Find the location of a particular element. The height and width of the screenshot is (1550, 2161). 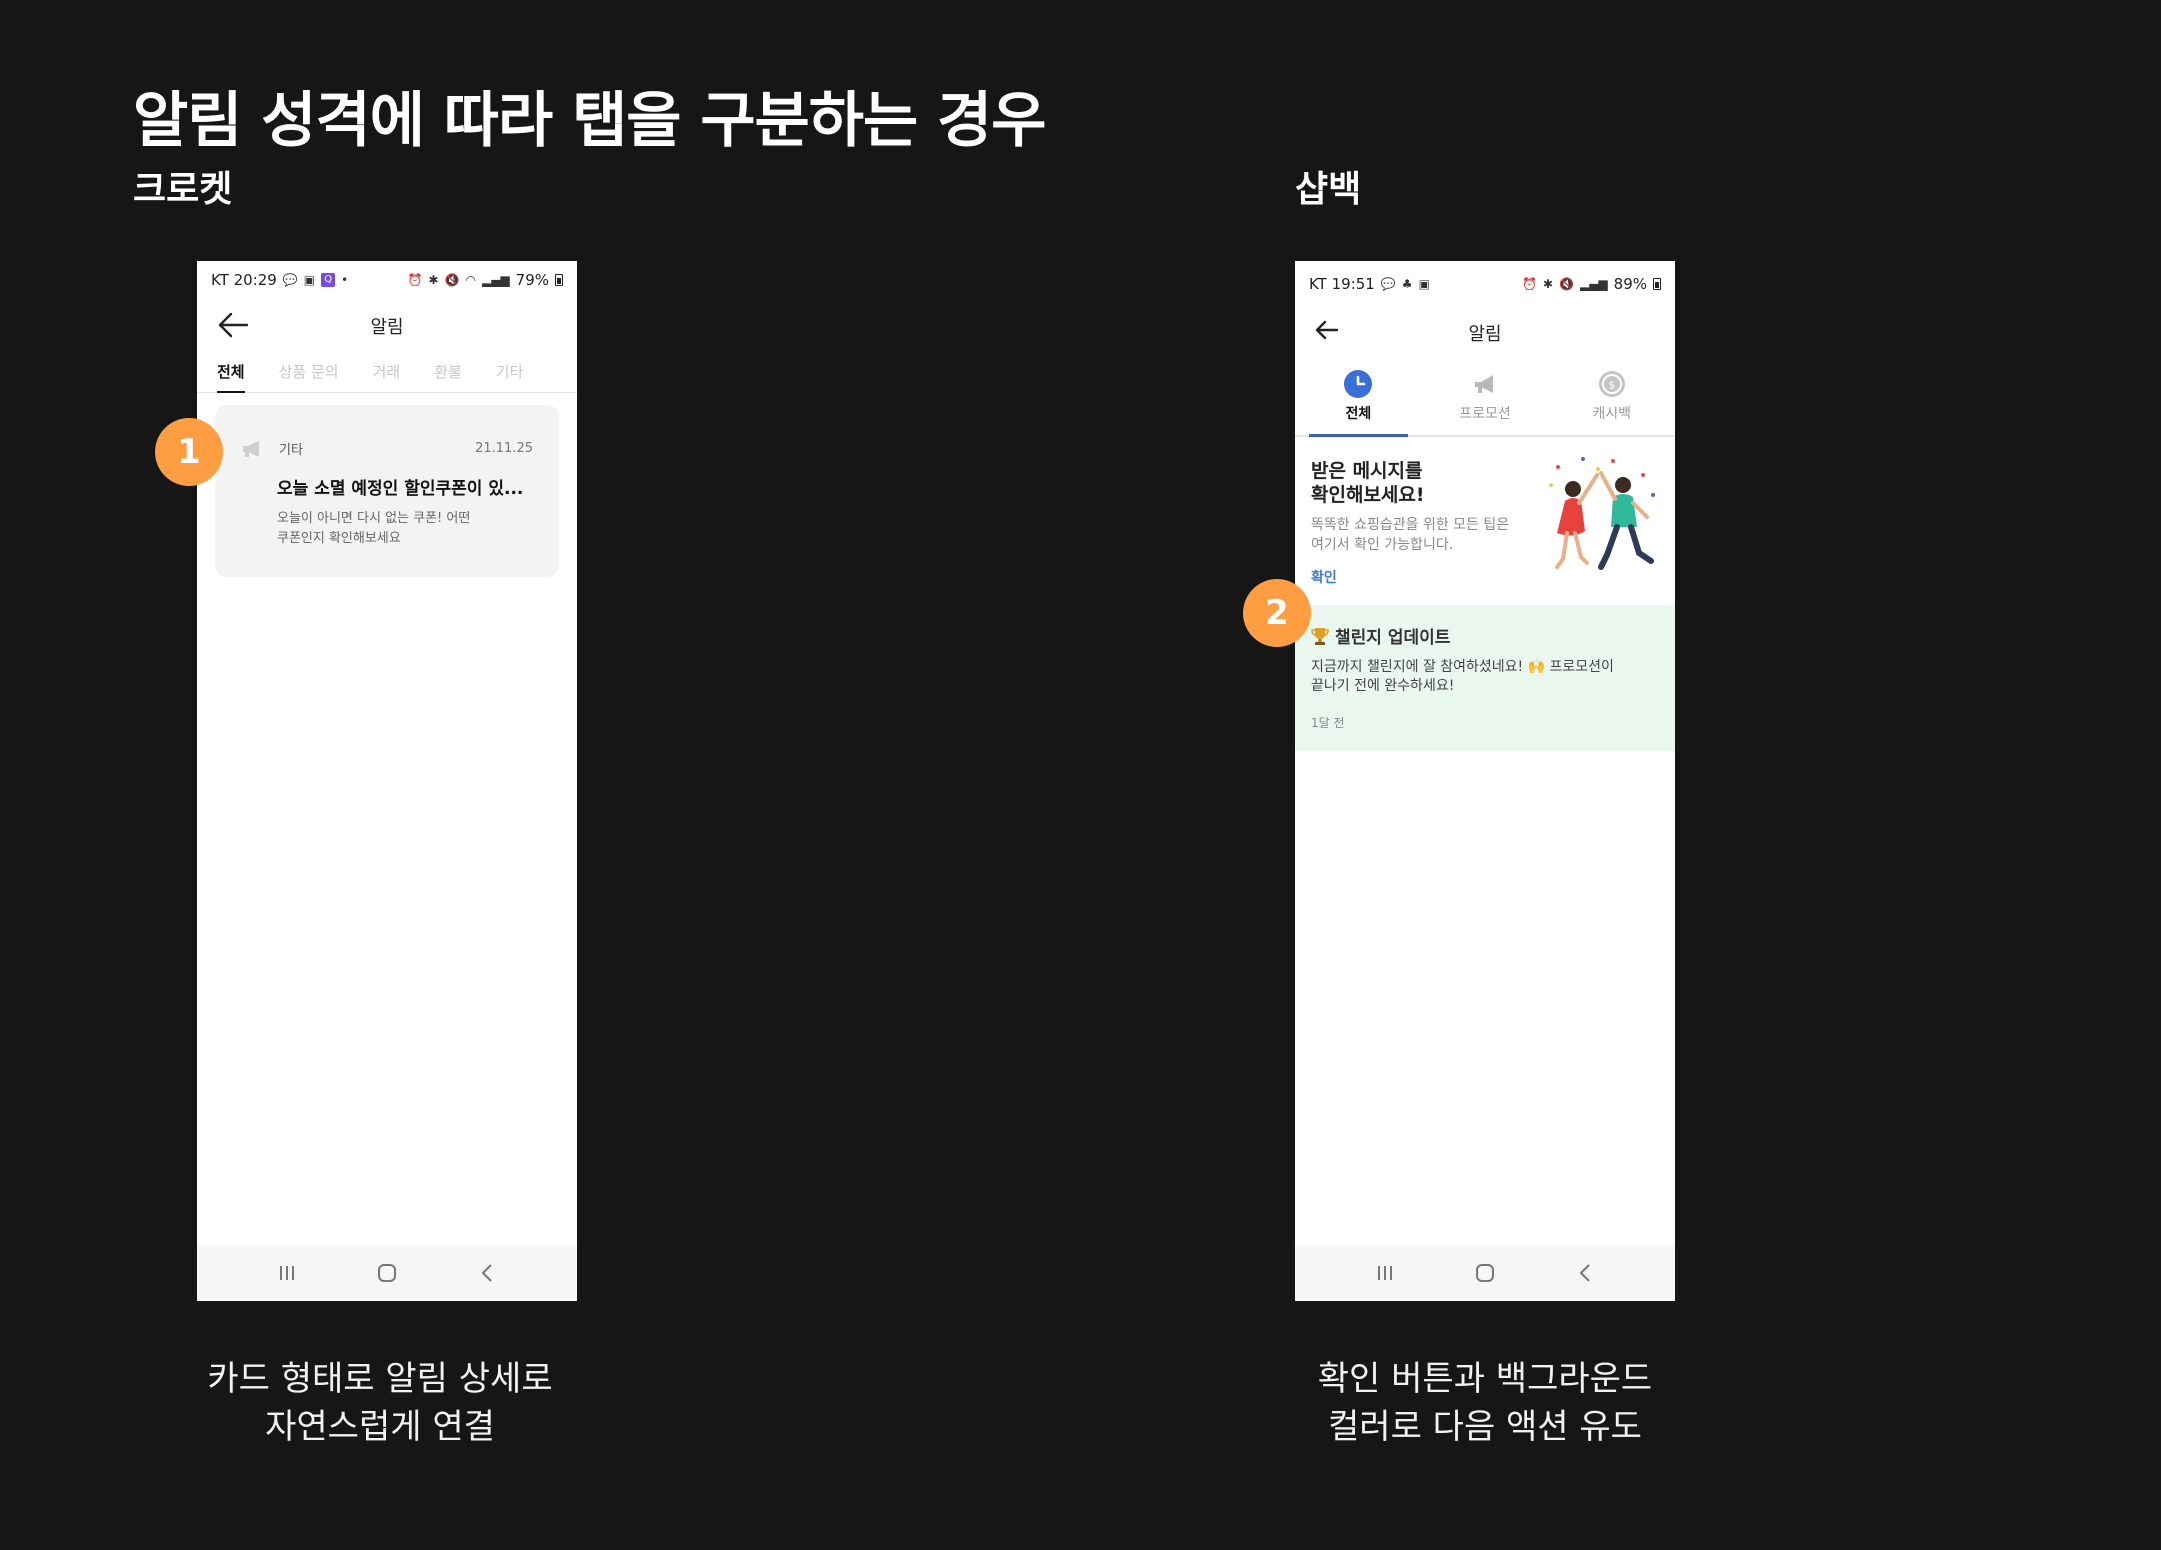

challenge-timestamp: 1달 전 is located at coordinates (1328, 723).